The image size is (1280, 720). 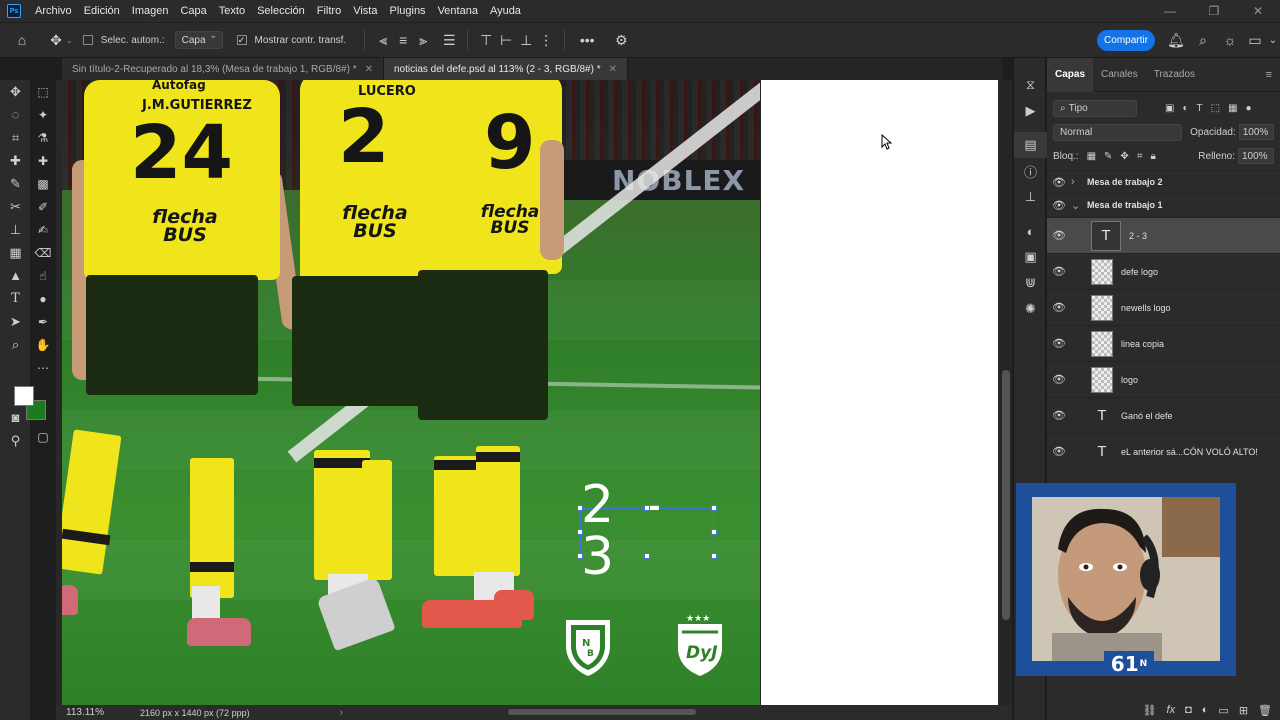 What do you see at coordinates (15, 229) in the screenshot?
I see `clone-stamp-tool-icon: ⊥` at bounding box center [15, 229].